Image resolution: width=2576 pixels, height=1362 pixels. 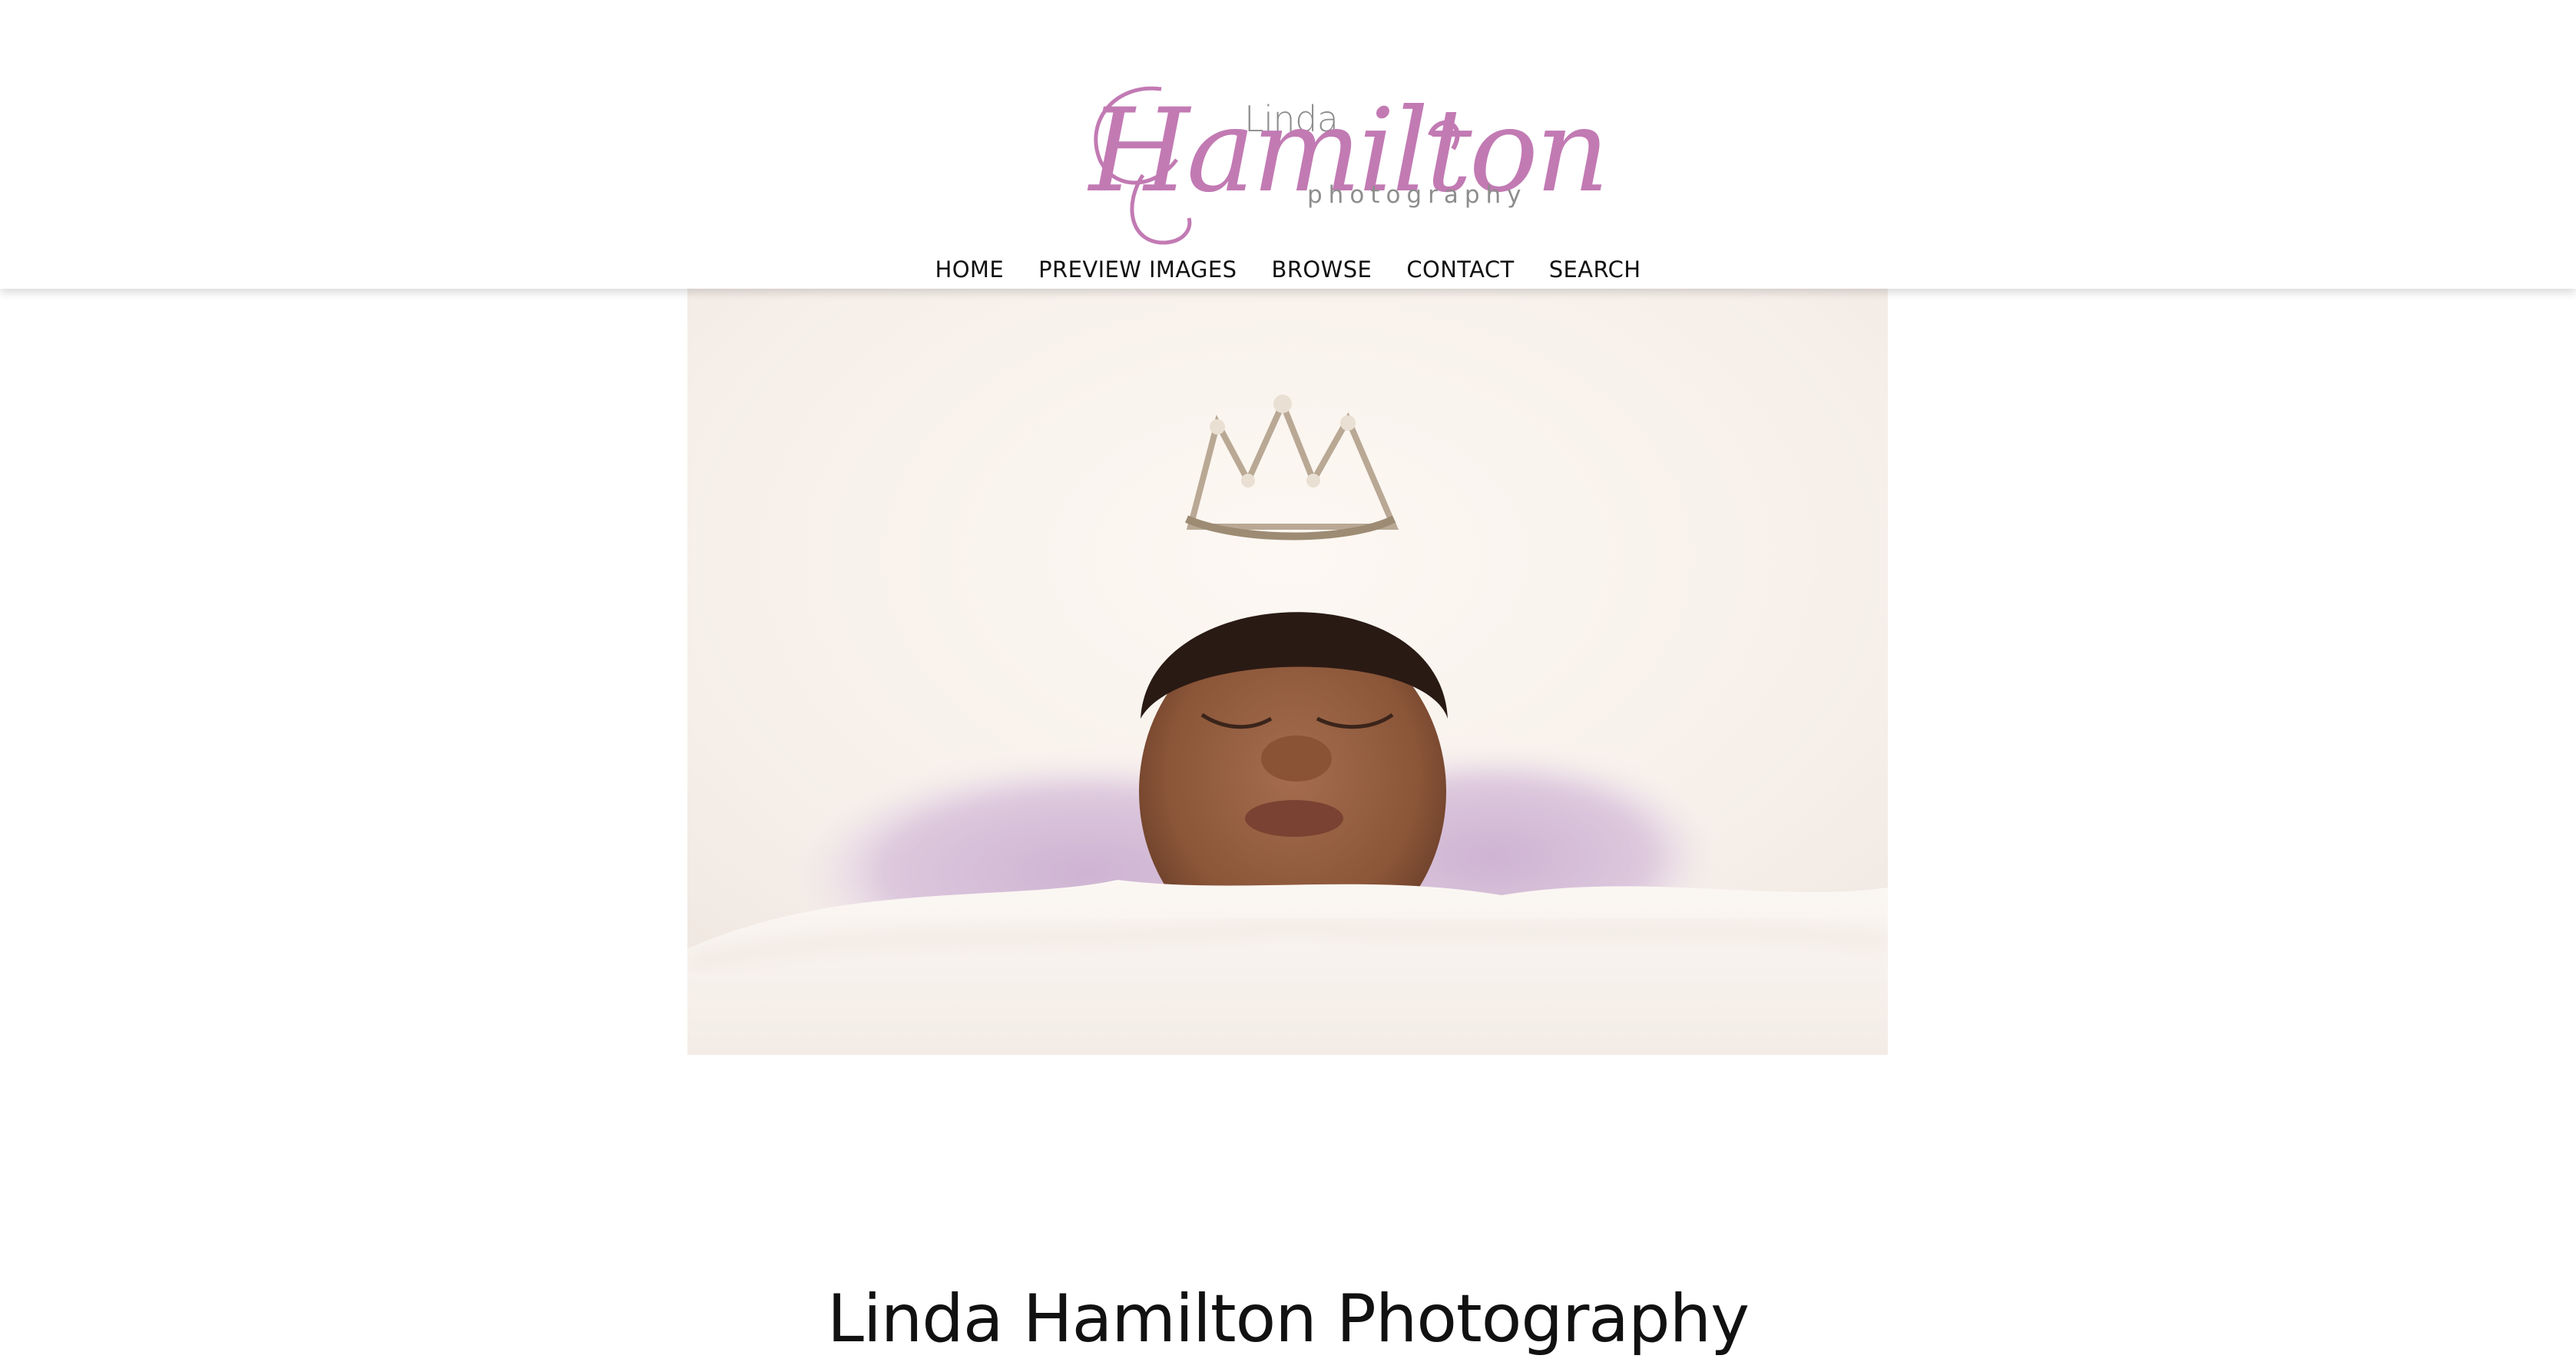 What do you see at coordinates (1137, 269) in the screenshot?
I see `nav-item-preview-images: PREVIEW IMAGES` at bounding box center [1137, 269].